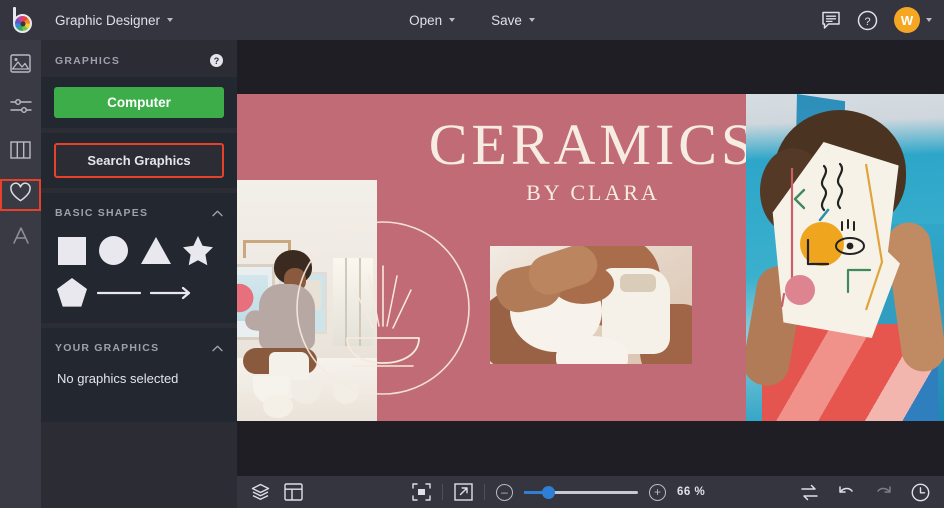 The height and width of the screenshot is (508, 944). I want to click on comment-icon, so click(831, 20).